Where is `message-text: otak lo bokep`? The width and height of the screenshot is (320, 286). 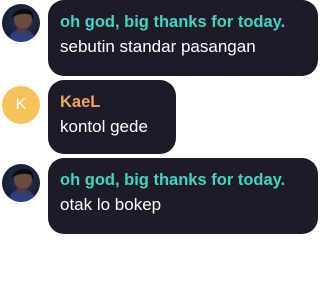
message-text: otak lo bokep is located at coordinates (111, 204).